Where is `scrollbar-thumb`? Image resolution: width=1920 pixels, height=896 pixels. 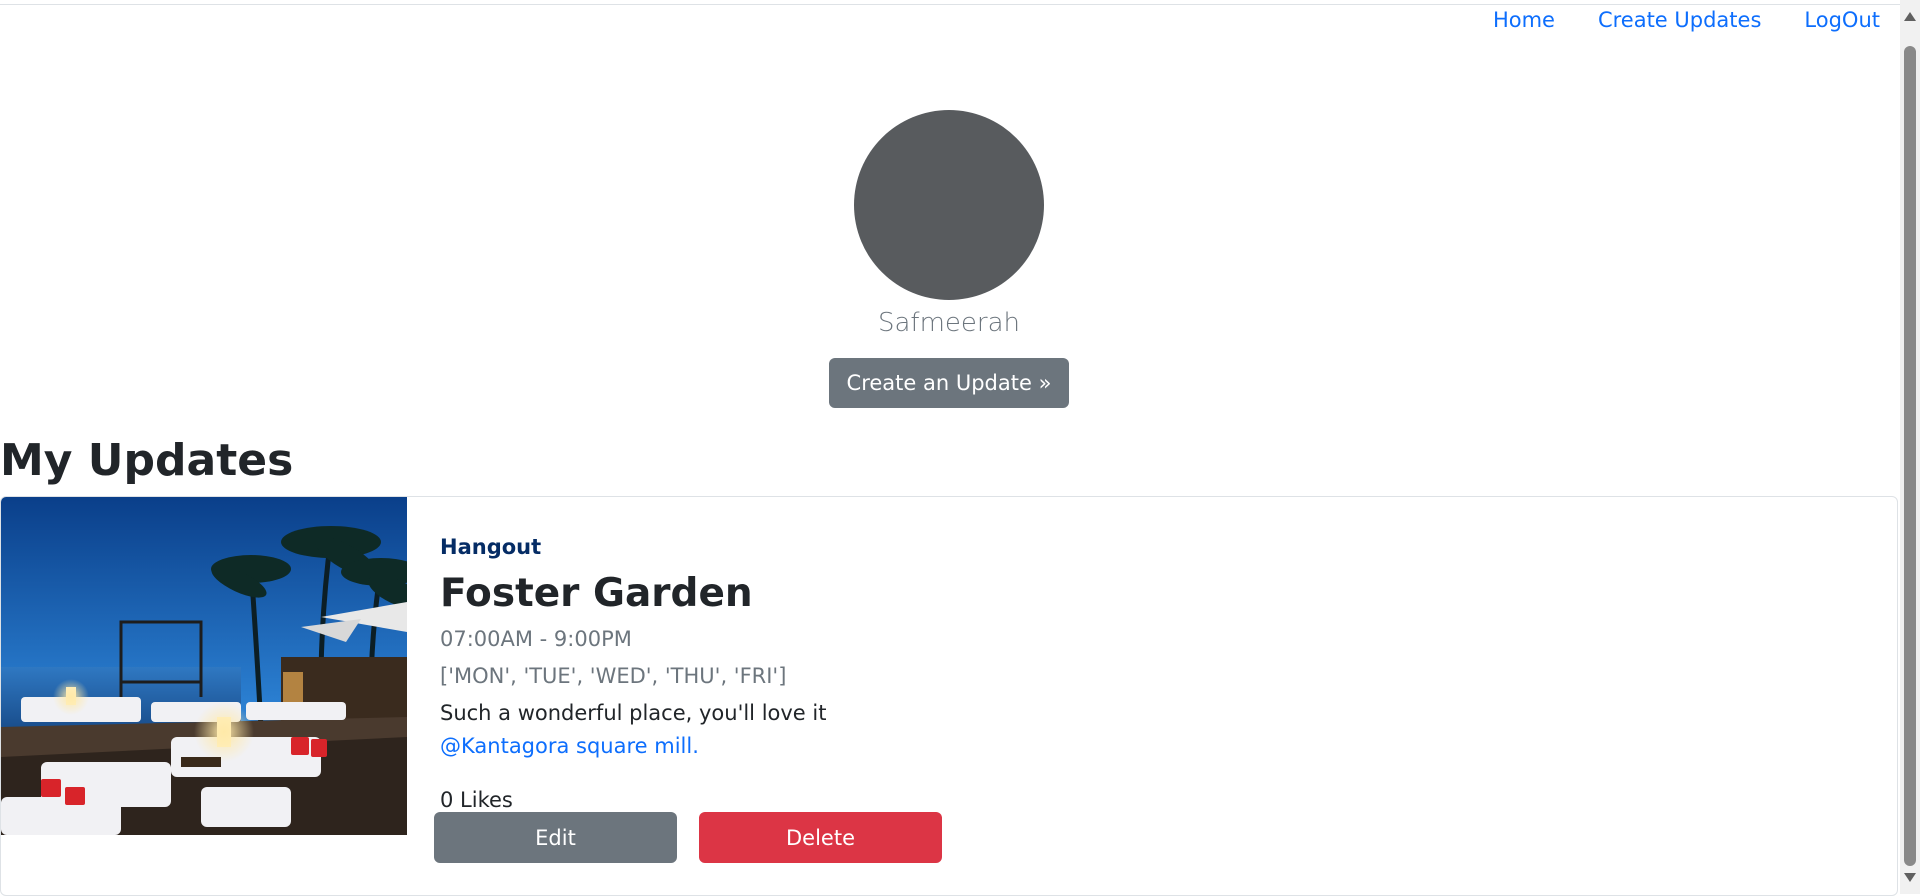 scrollbar-thumb is located at coordinates (1910, 456).